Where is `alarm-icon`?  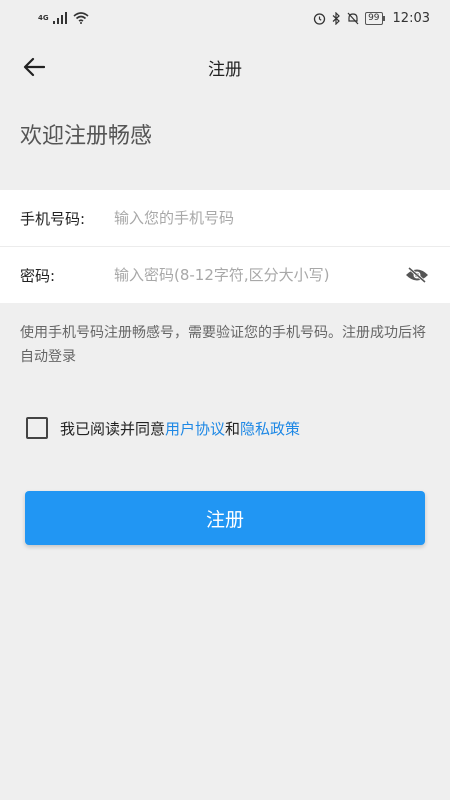 alarm-icon is located at coordinates (319, 18).